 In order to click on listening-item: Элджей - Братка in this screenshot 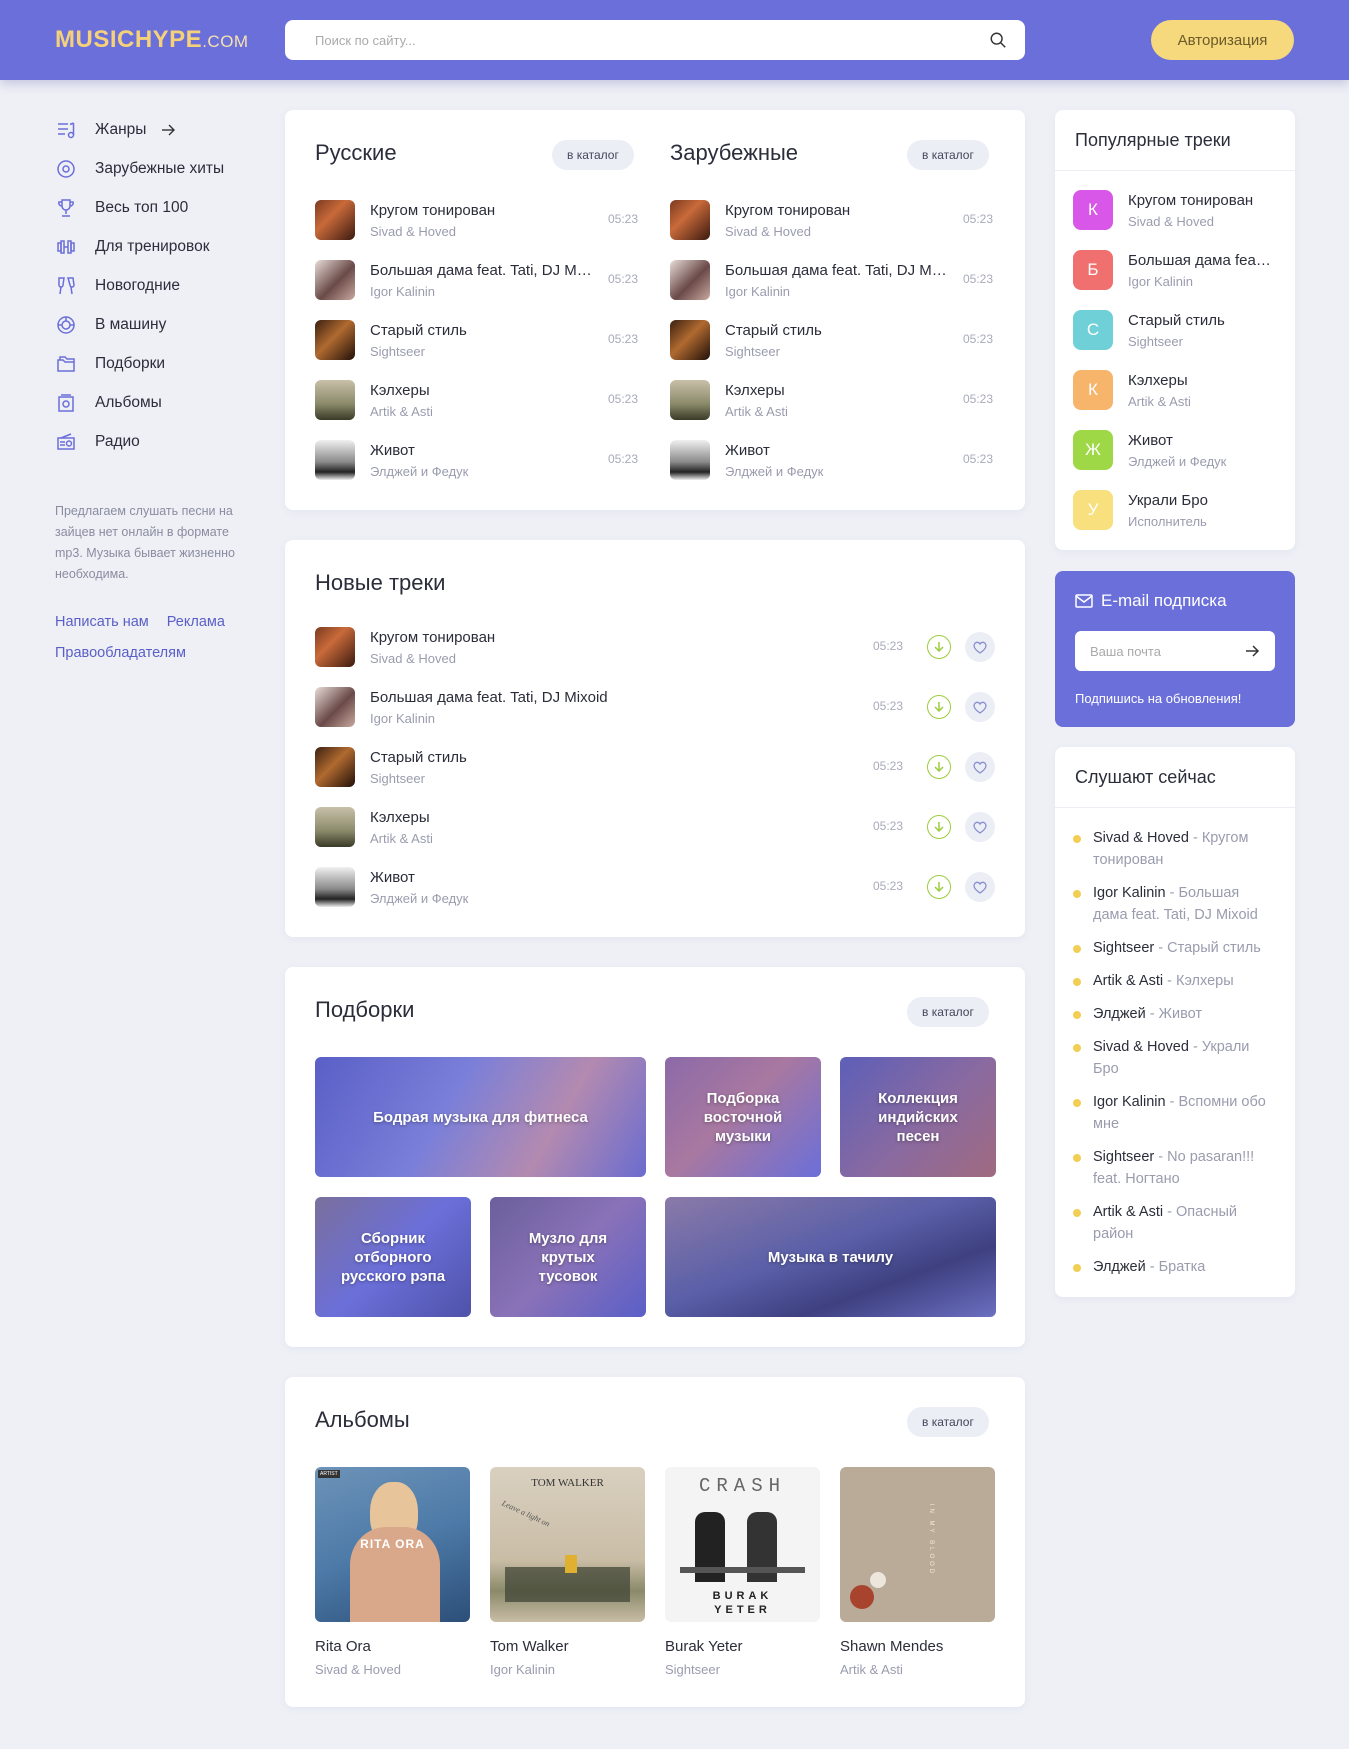, I will do `click(1173, 1267)`.